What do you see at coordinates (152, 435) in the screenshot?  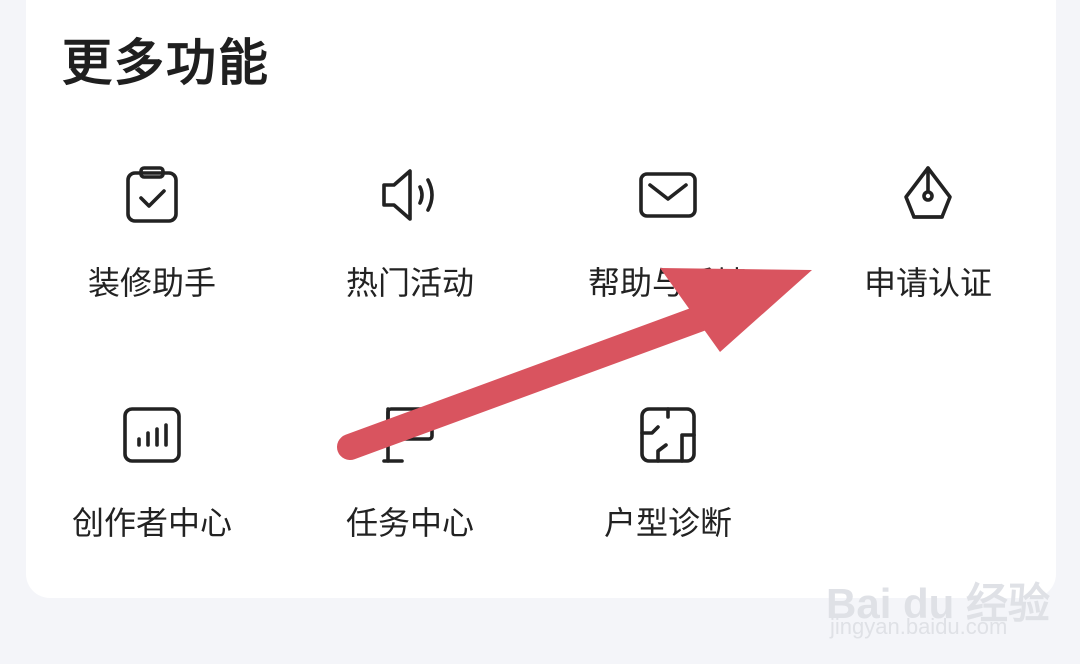 I see `bar-chart-icon` at bounding box center [152, 435].